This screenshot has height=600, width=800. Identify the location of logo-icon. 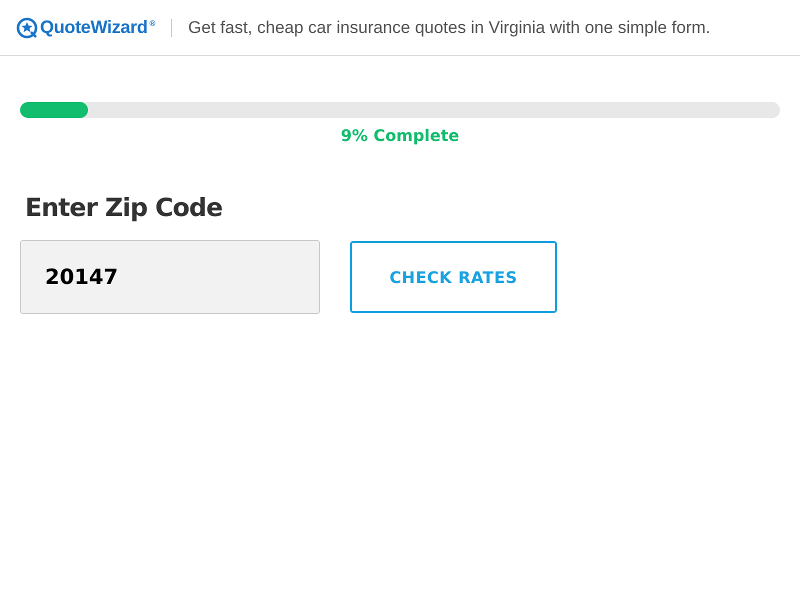
(27, 27).